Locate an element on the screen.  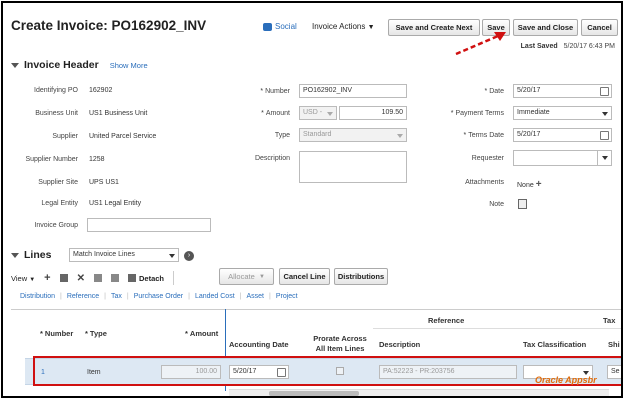
business-unit-value: US1 Business Unit is located at coordinates (118, 113).